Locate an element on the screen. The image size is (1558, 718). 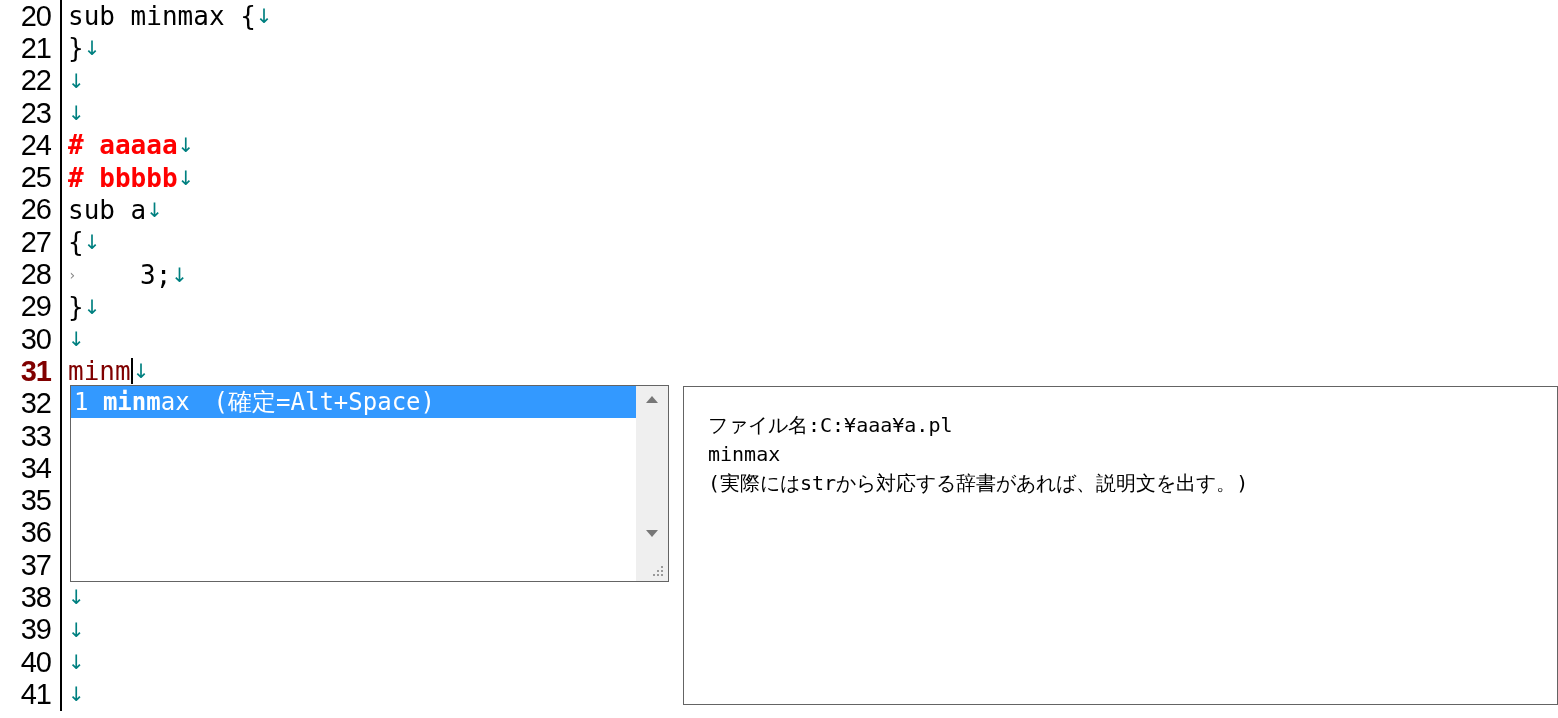
code-text: minm is located at coordinates (99, 371).